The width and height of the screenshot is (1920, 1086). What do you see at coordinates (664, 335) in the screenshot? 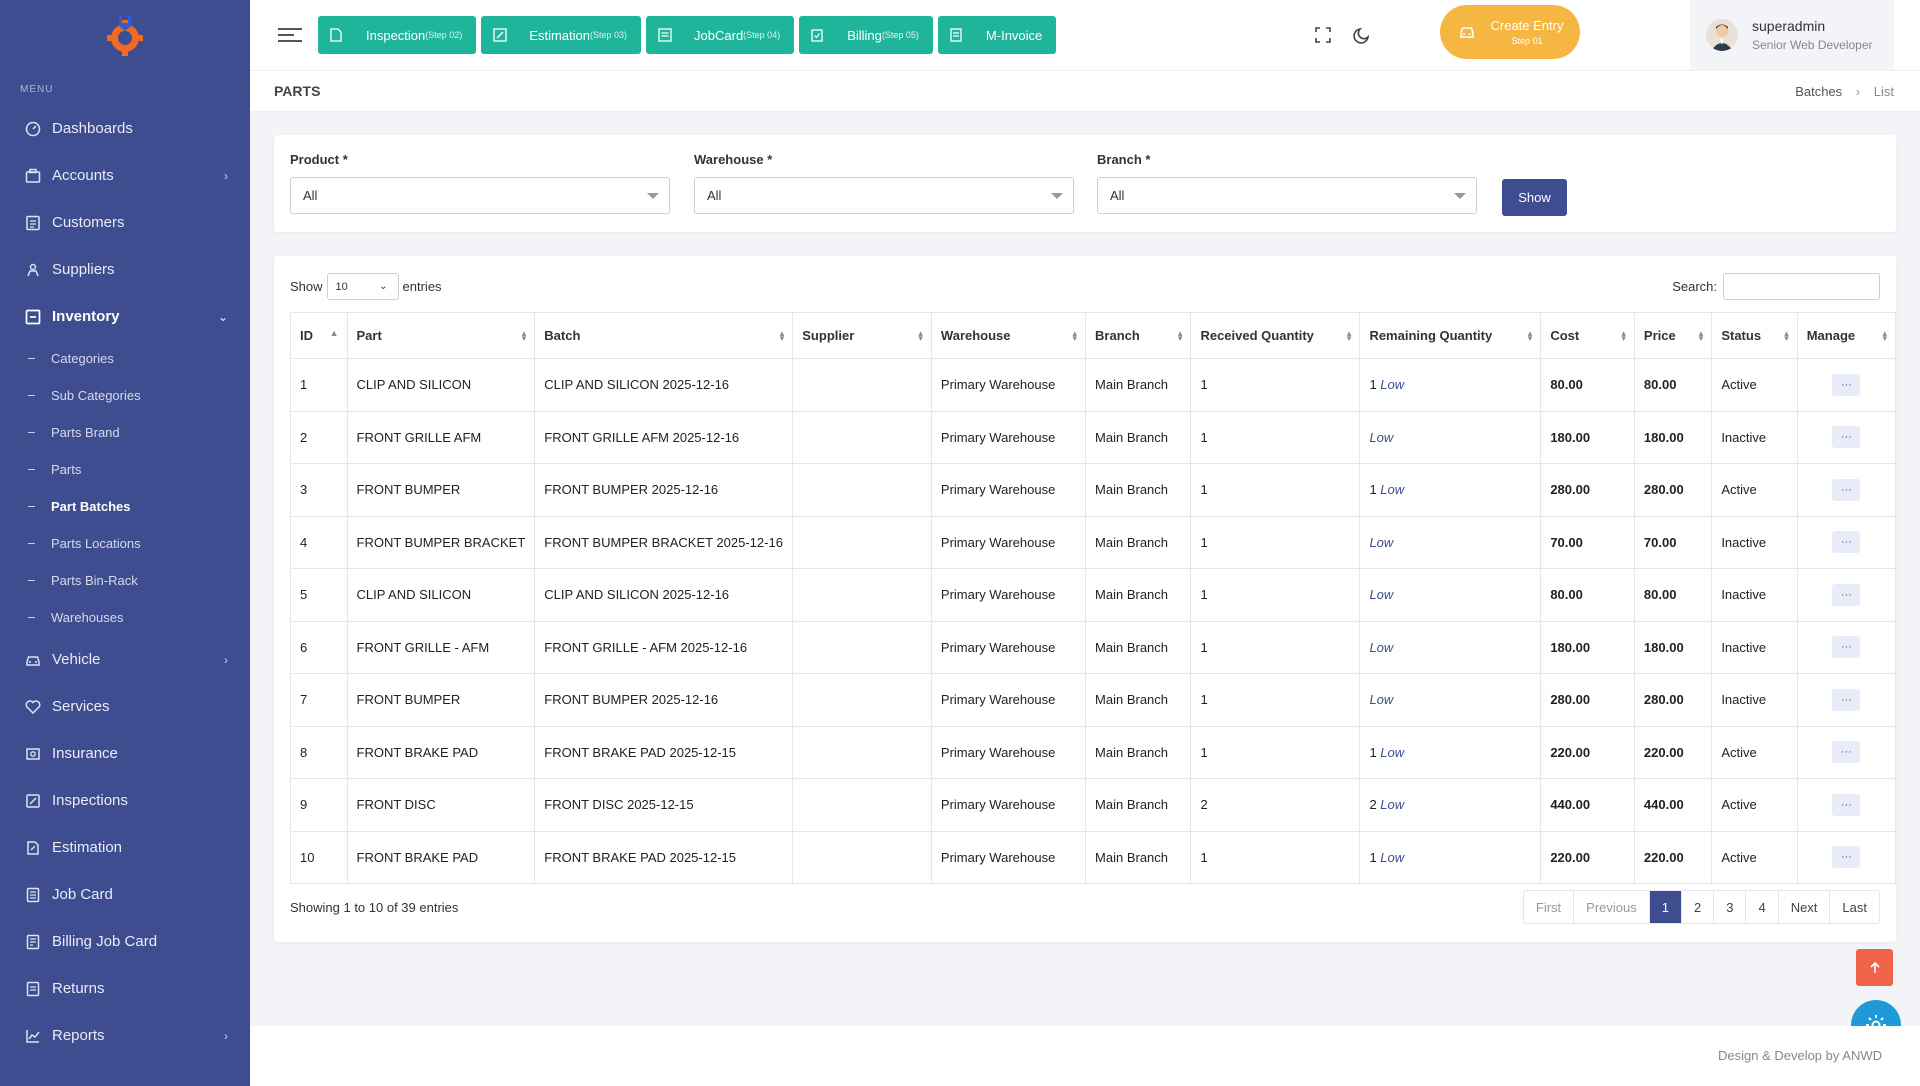
I see `column-header-batch: Batch ▴ ▾` at bounding box center [664, 335].